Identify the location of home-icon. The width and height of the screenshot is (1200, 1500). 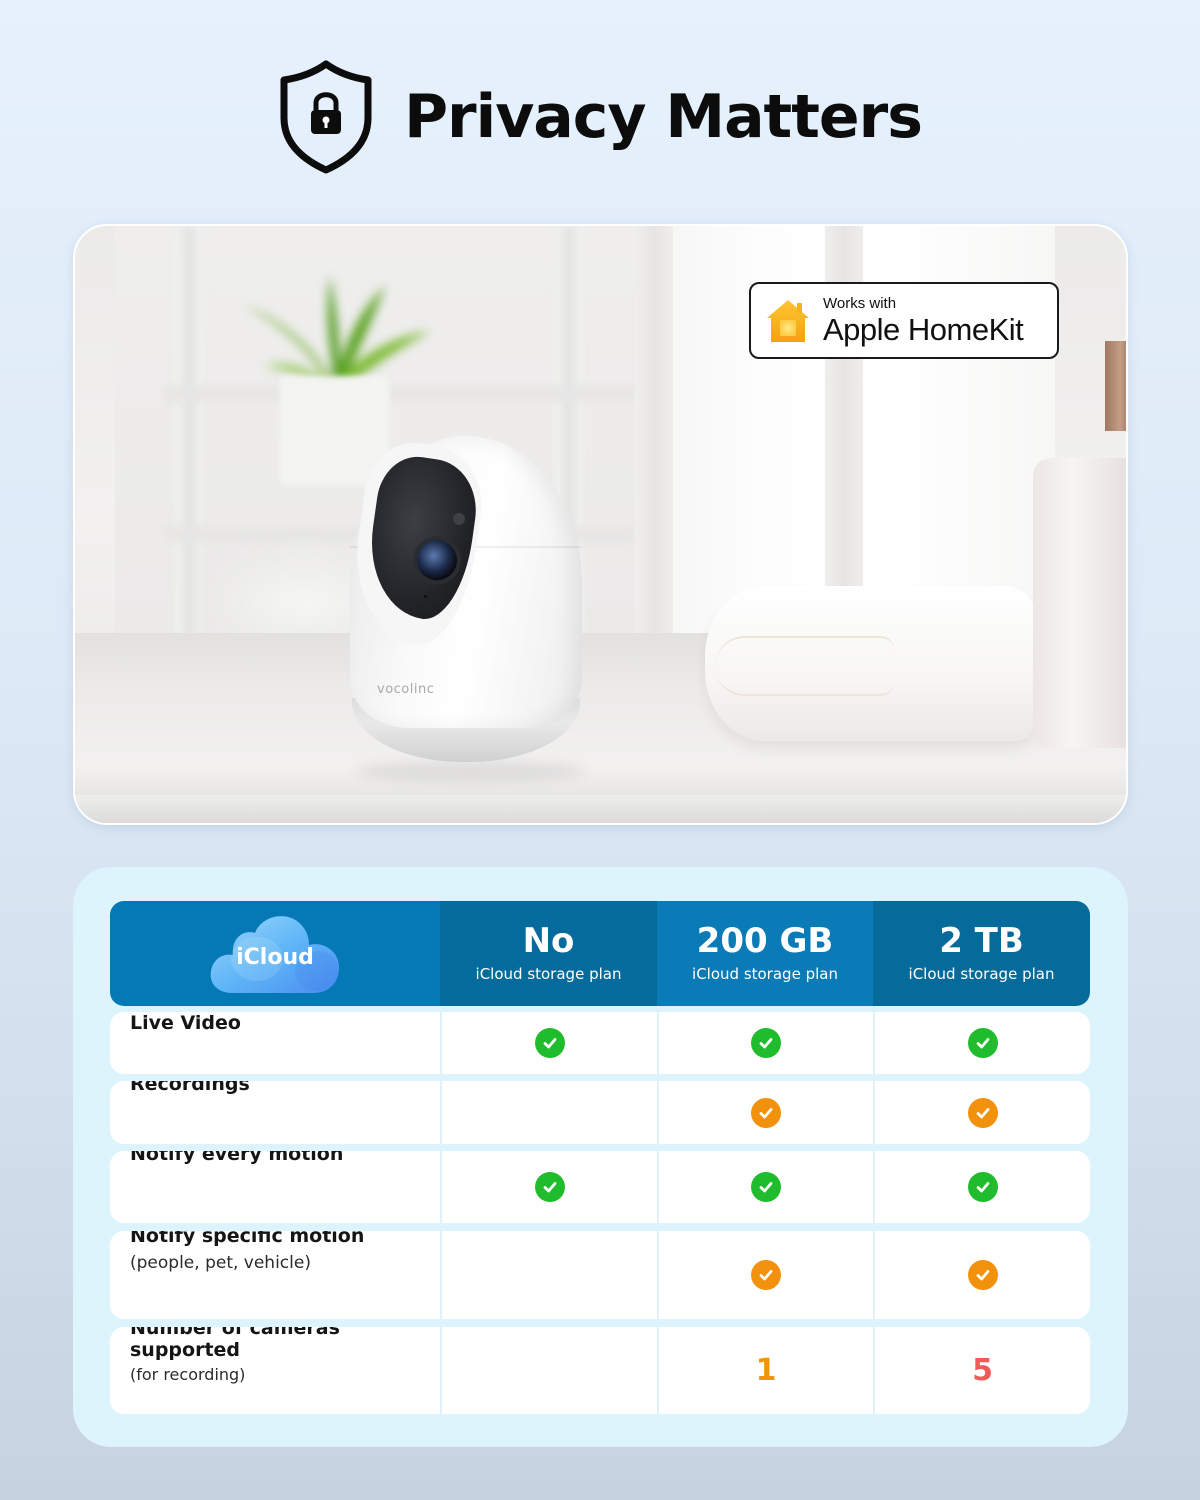
(788, 320).